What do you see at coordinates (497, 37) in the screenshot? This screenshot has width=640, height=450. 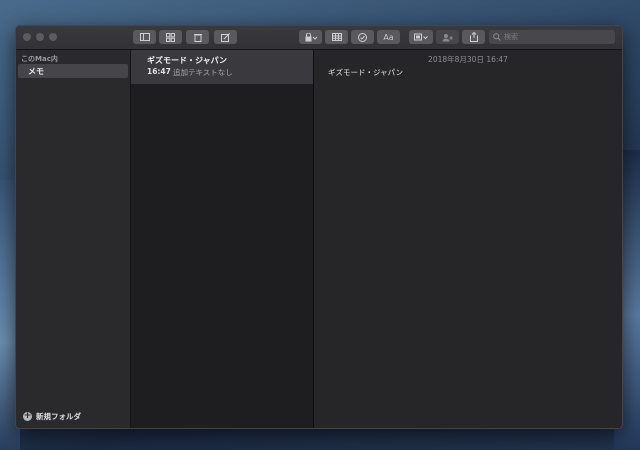 I see `search-icon` at bounding box center [497, 37].